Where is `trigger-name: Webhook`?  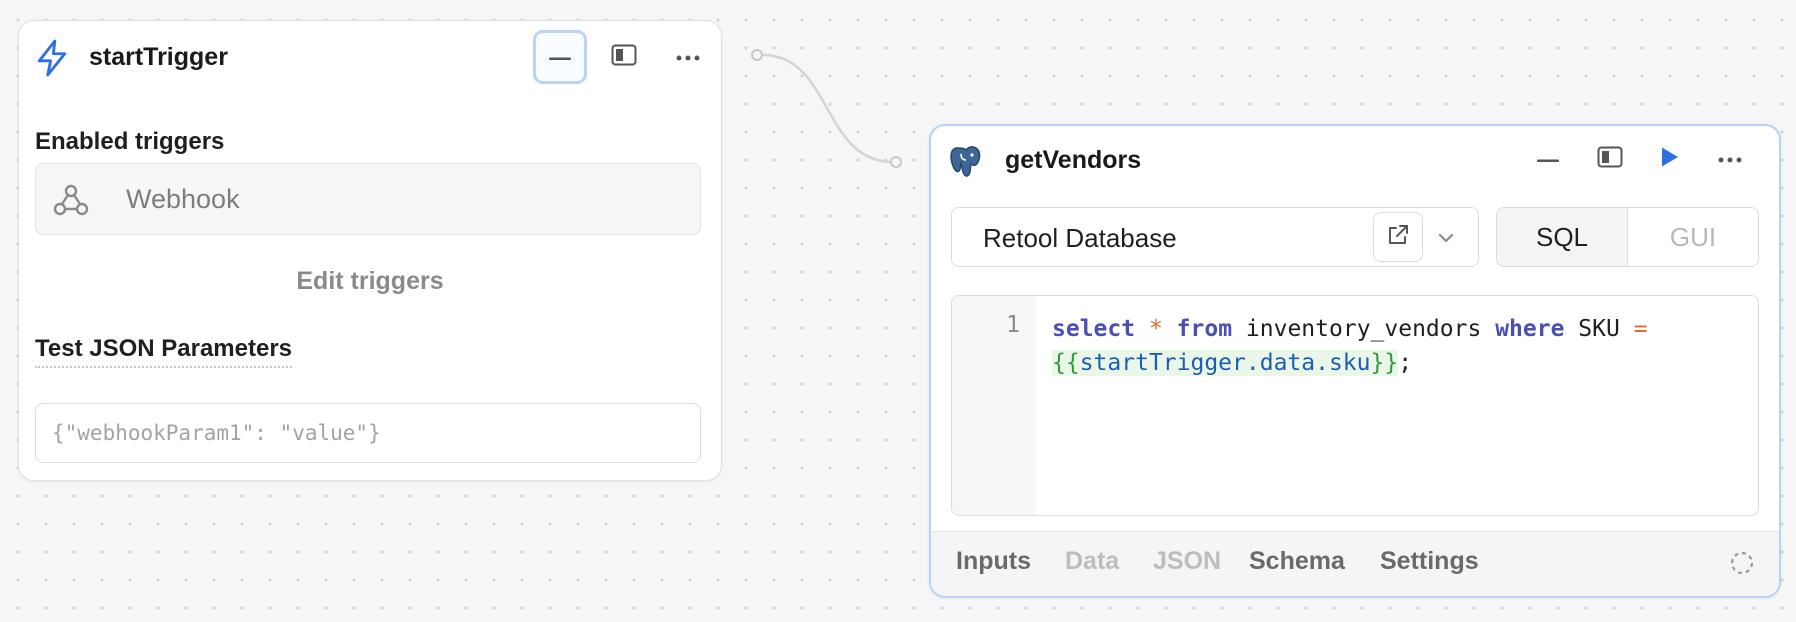 trigger-name: Webhook is located at coordinates (183, 199).